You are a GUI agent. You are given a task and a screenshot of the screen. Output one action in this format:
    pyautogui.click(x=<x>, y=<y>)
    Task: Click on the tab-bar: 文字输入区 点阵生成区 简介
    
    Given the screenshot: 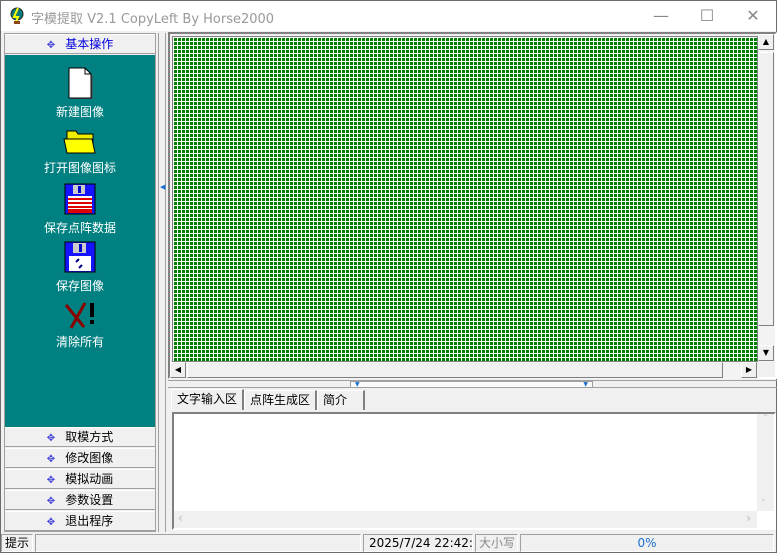 What is the action you would take?
    pyautogui.click(x=268, y=399)
    